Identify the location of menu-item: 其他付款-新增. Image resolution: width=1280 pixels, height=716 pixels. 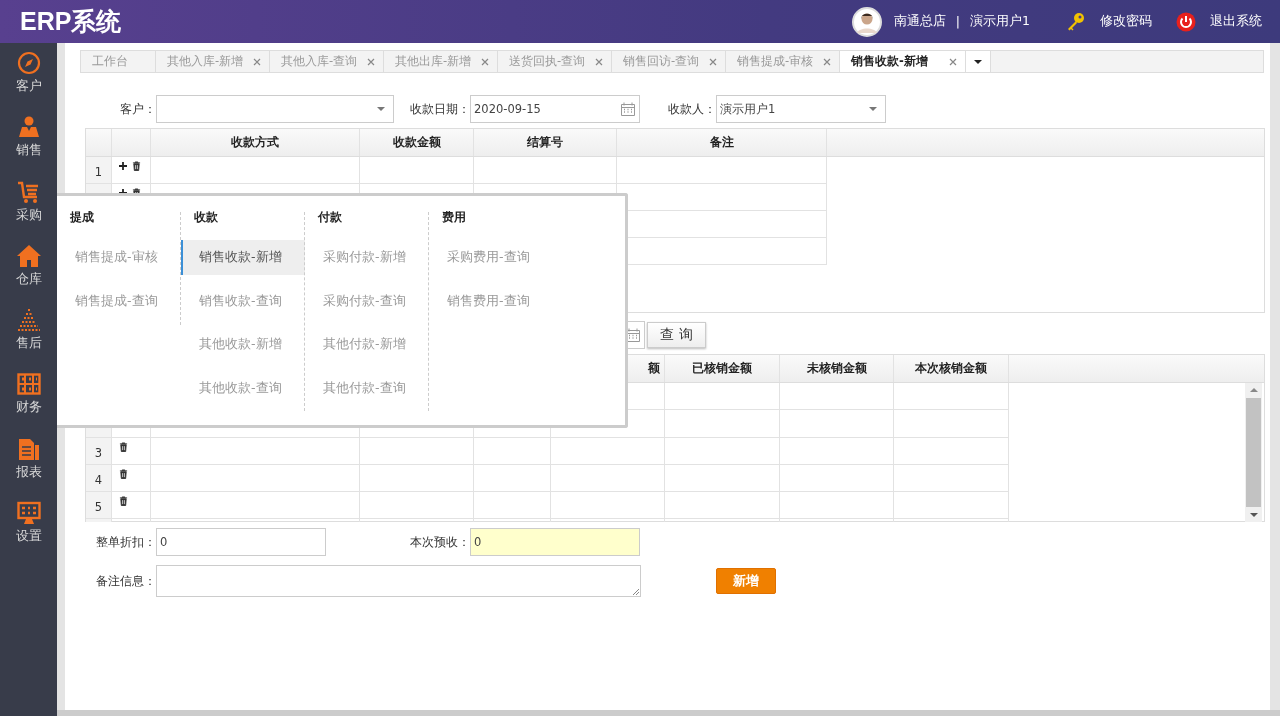
(367, 344).